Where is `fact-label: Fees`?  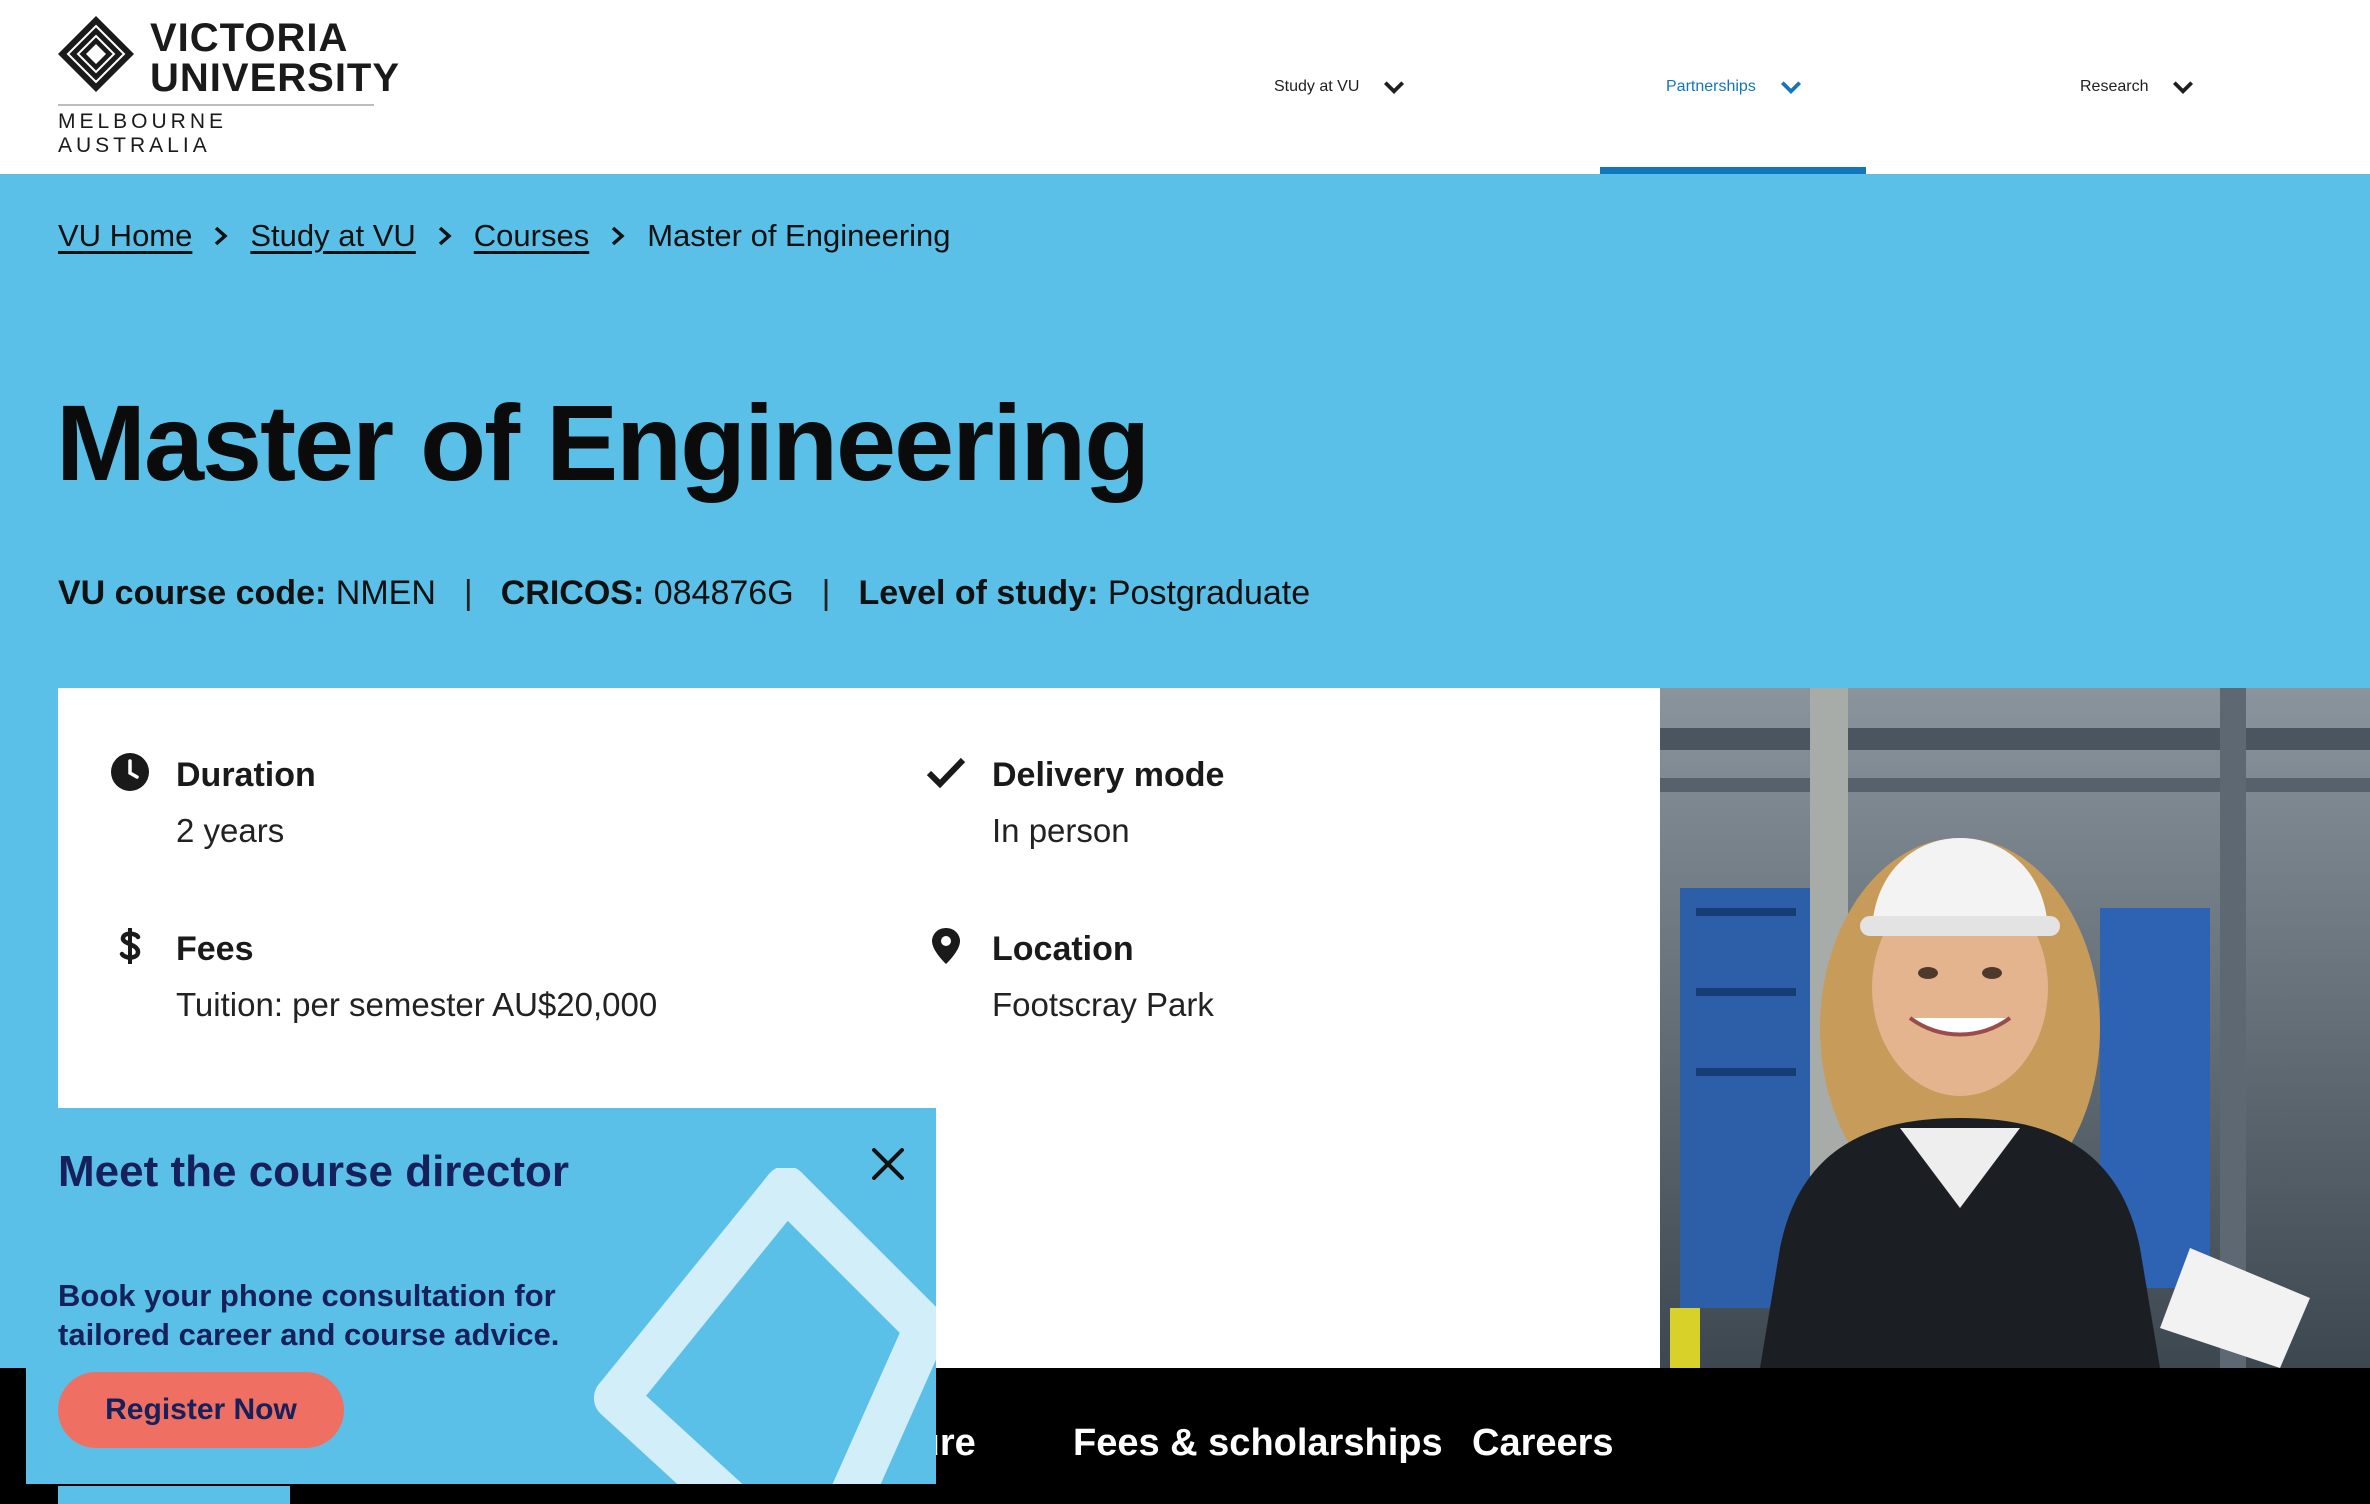 fact-label: Fees is located at coordinates (215, 949).